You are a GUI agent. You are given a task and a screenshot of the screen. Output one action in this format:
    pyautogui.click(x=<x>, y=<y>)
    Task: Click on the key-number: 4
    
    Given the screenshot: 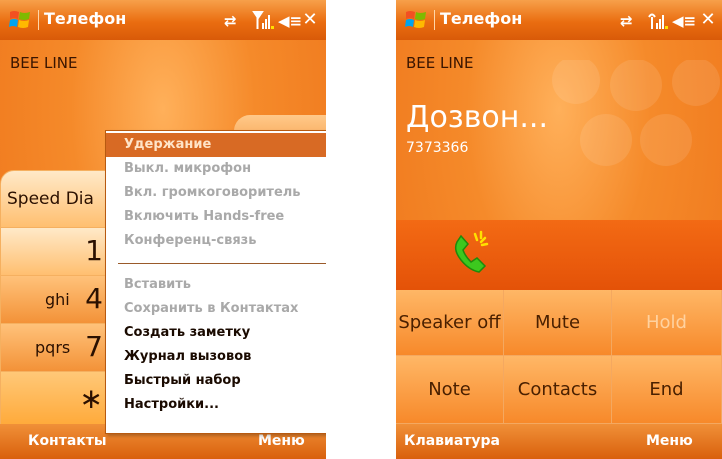 What is the action you would take?
    pyautogui.click(x=94, y=298)
    